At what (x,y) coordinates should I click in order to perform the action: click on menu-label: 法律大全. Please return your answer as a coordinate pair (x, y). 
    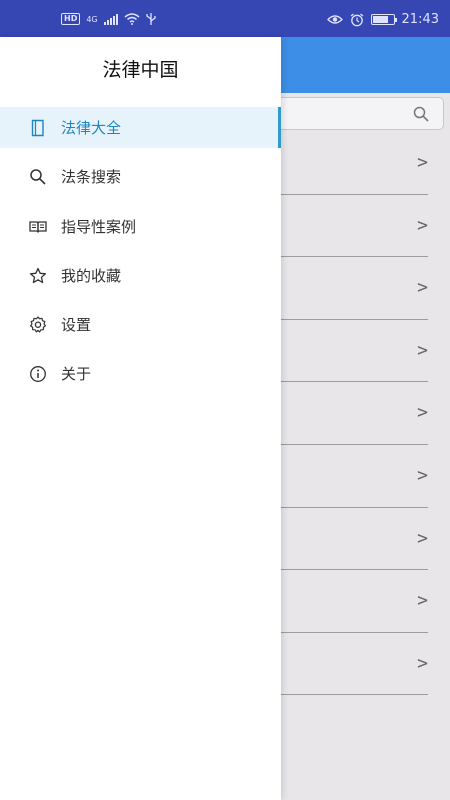
    Looking at the image, I should click on (91, 128).